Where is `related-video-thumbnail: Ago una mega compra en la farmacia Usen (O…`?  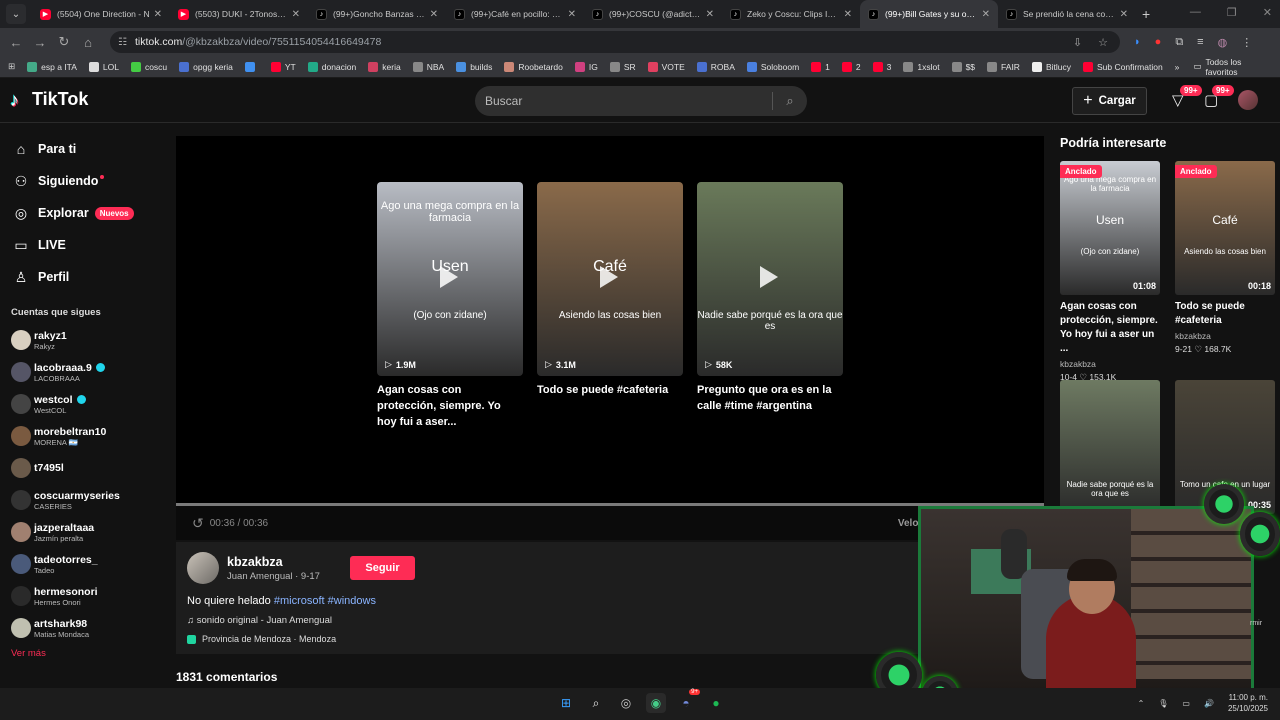
related-video-thumbnail: Ago una mega compra en la farmacia Usen (O… is located at coordinates (450, 279).